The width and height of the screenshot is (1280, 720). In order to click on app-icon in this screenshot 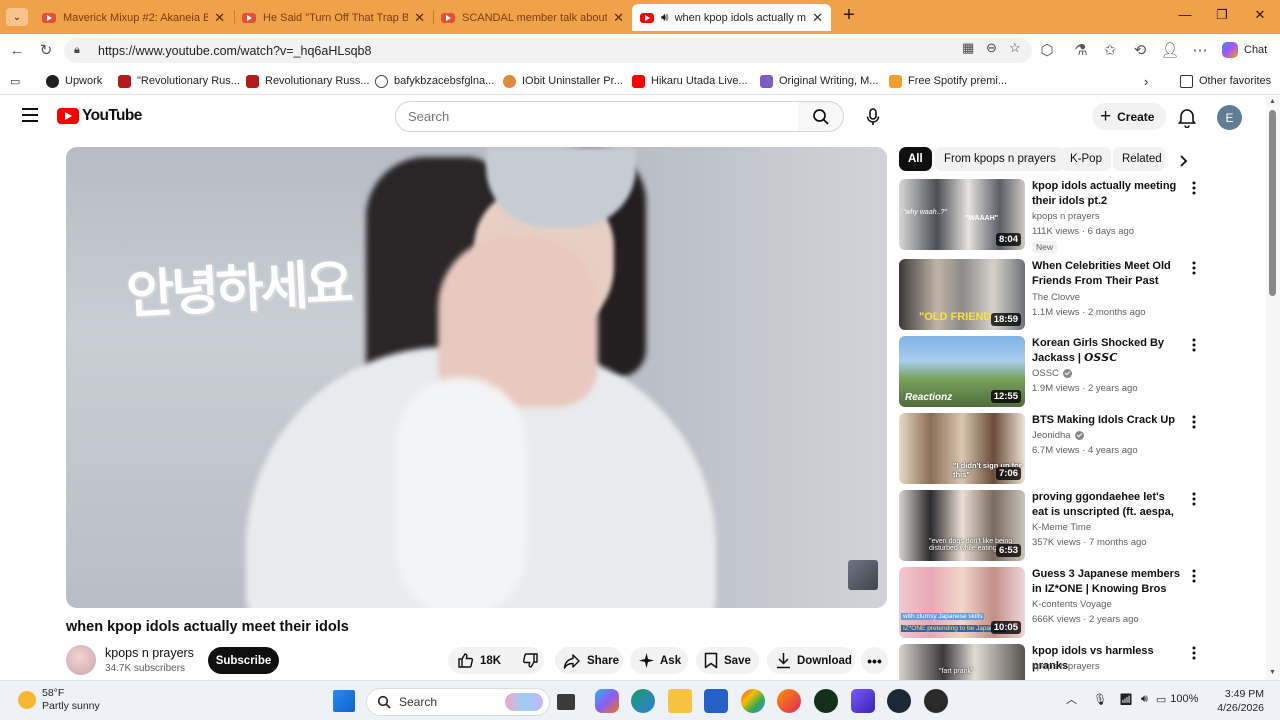, I will do `click(863, 701)`.